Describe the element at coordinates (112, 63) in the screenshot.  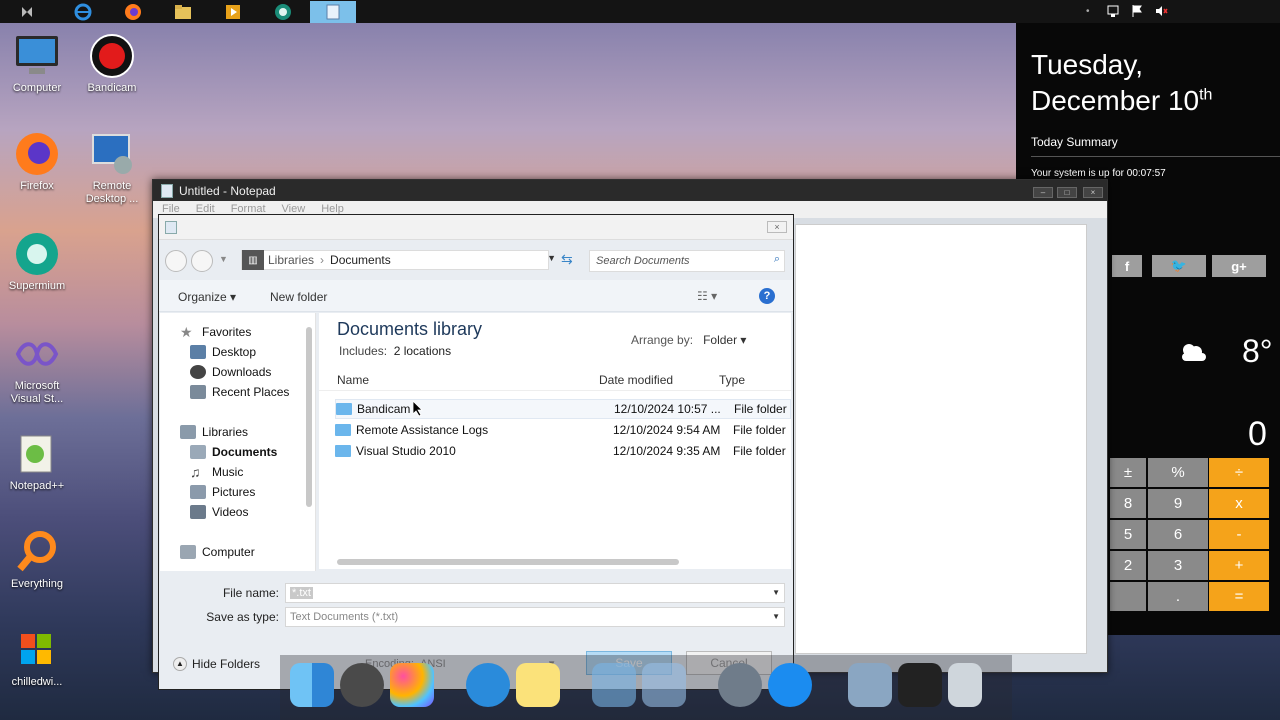
I see `desktop-icon-bandicam: Bandicam` at that location.